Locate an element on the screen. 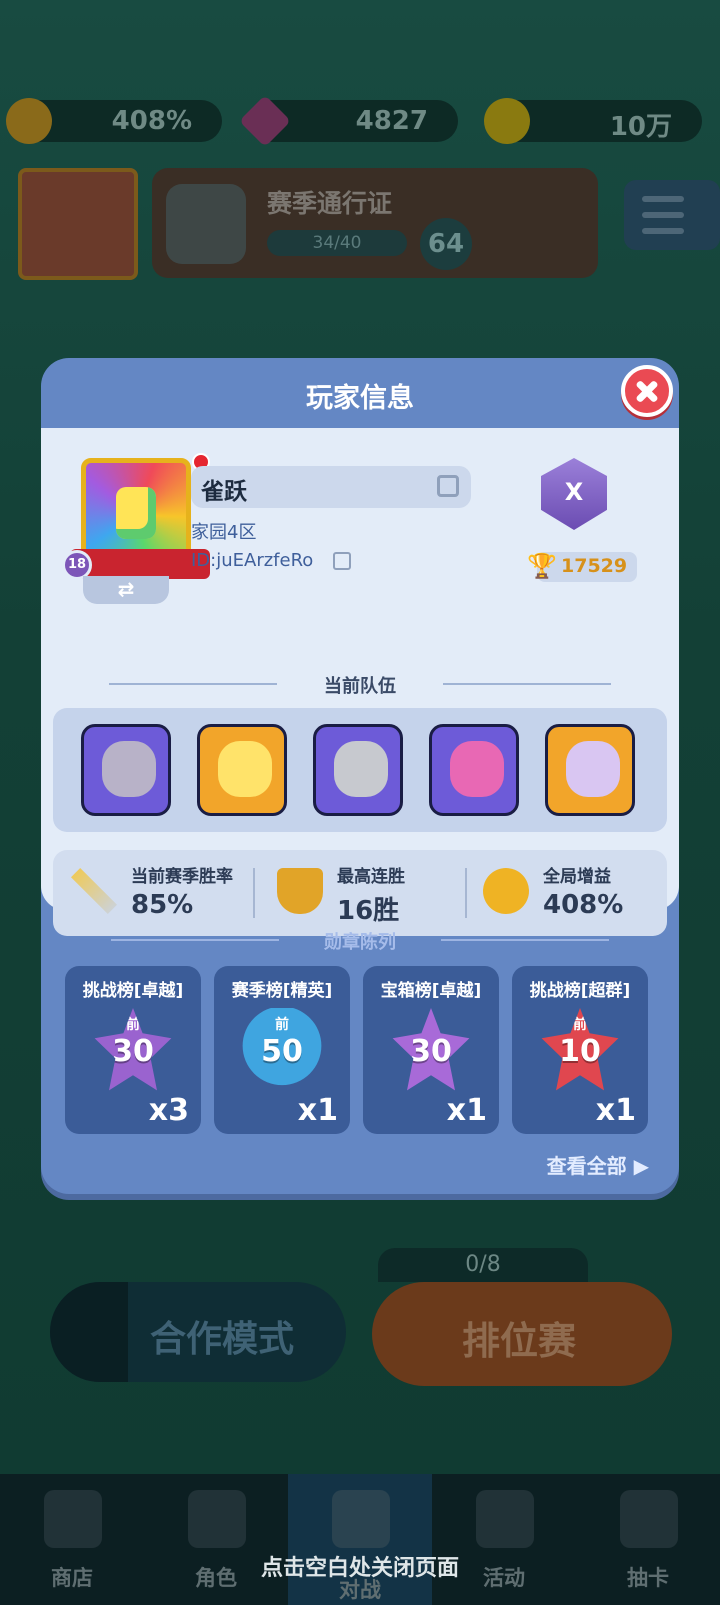  medal-badge-icon: 前 10 is located at coordinates (580, 1049).